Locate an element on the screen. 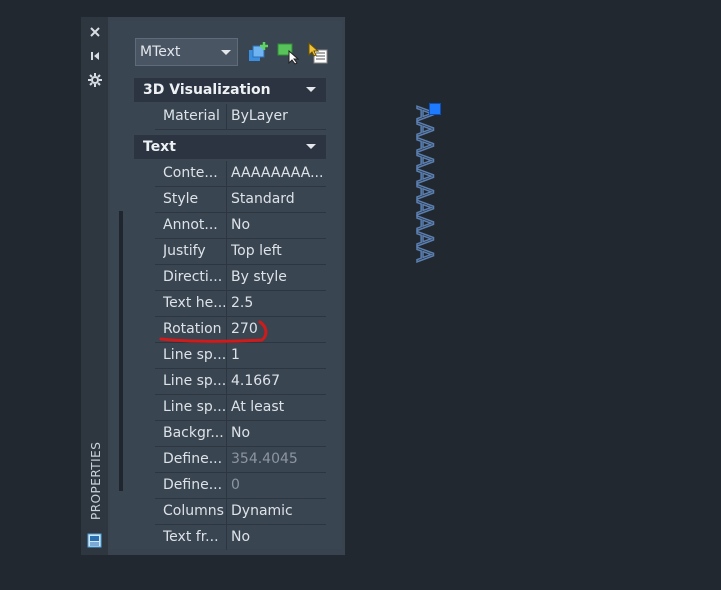 This screenshot has width=721, height=590. settings-icon is located at coordinates (94, 79).